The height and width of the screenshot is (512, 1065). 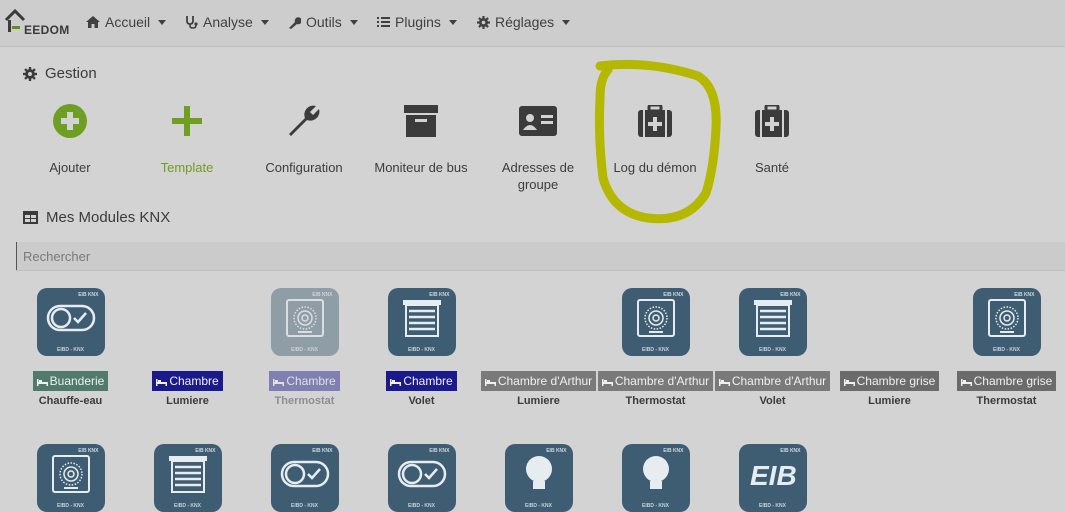 What do you see at coordinates (70, 138) in the screenshot?
I see `tile-ajouter: Ajouter` at bounding box center [70, 138].